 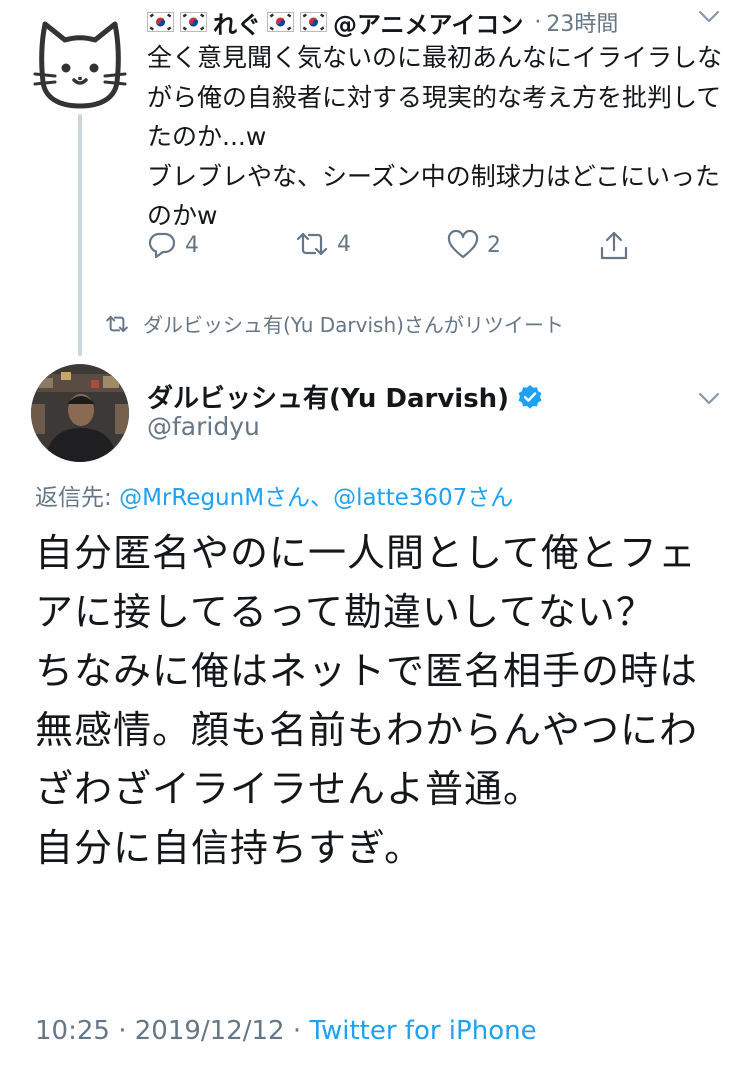 What do you see at coordinates (209, 1031) in the screenshot?
I see `tweet-date: 2019/12/12` at bounding box center [209, 1031].